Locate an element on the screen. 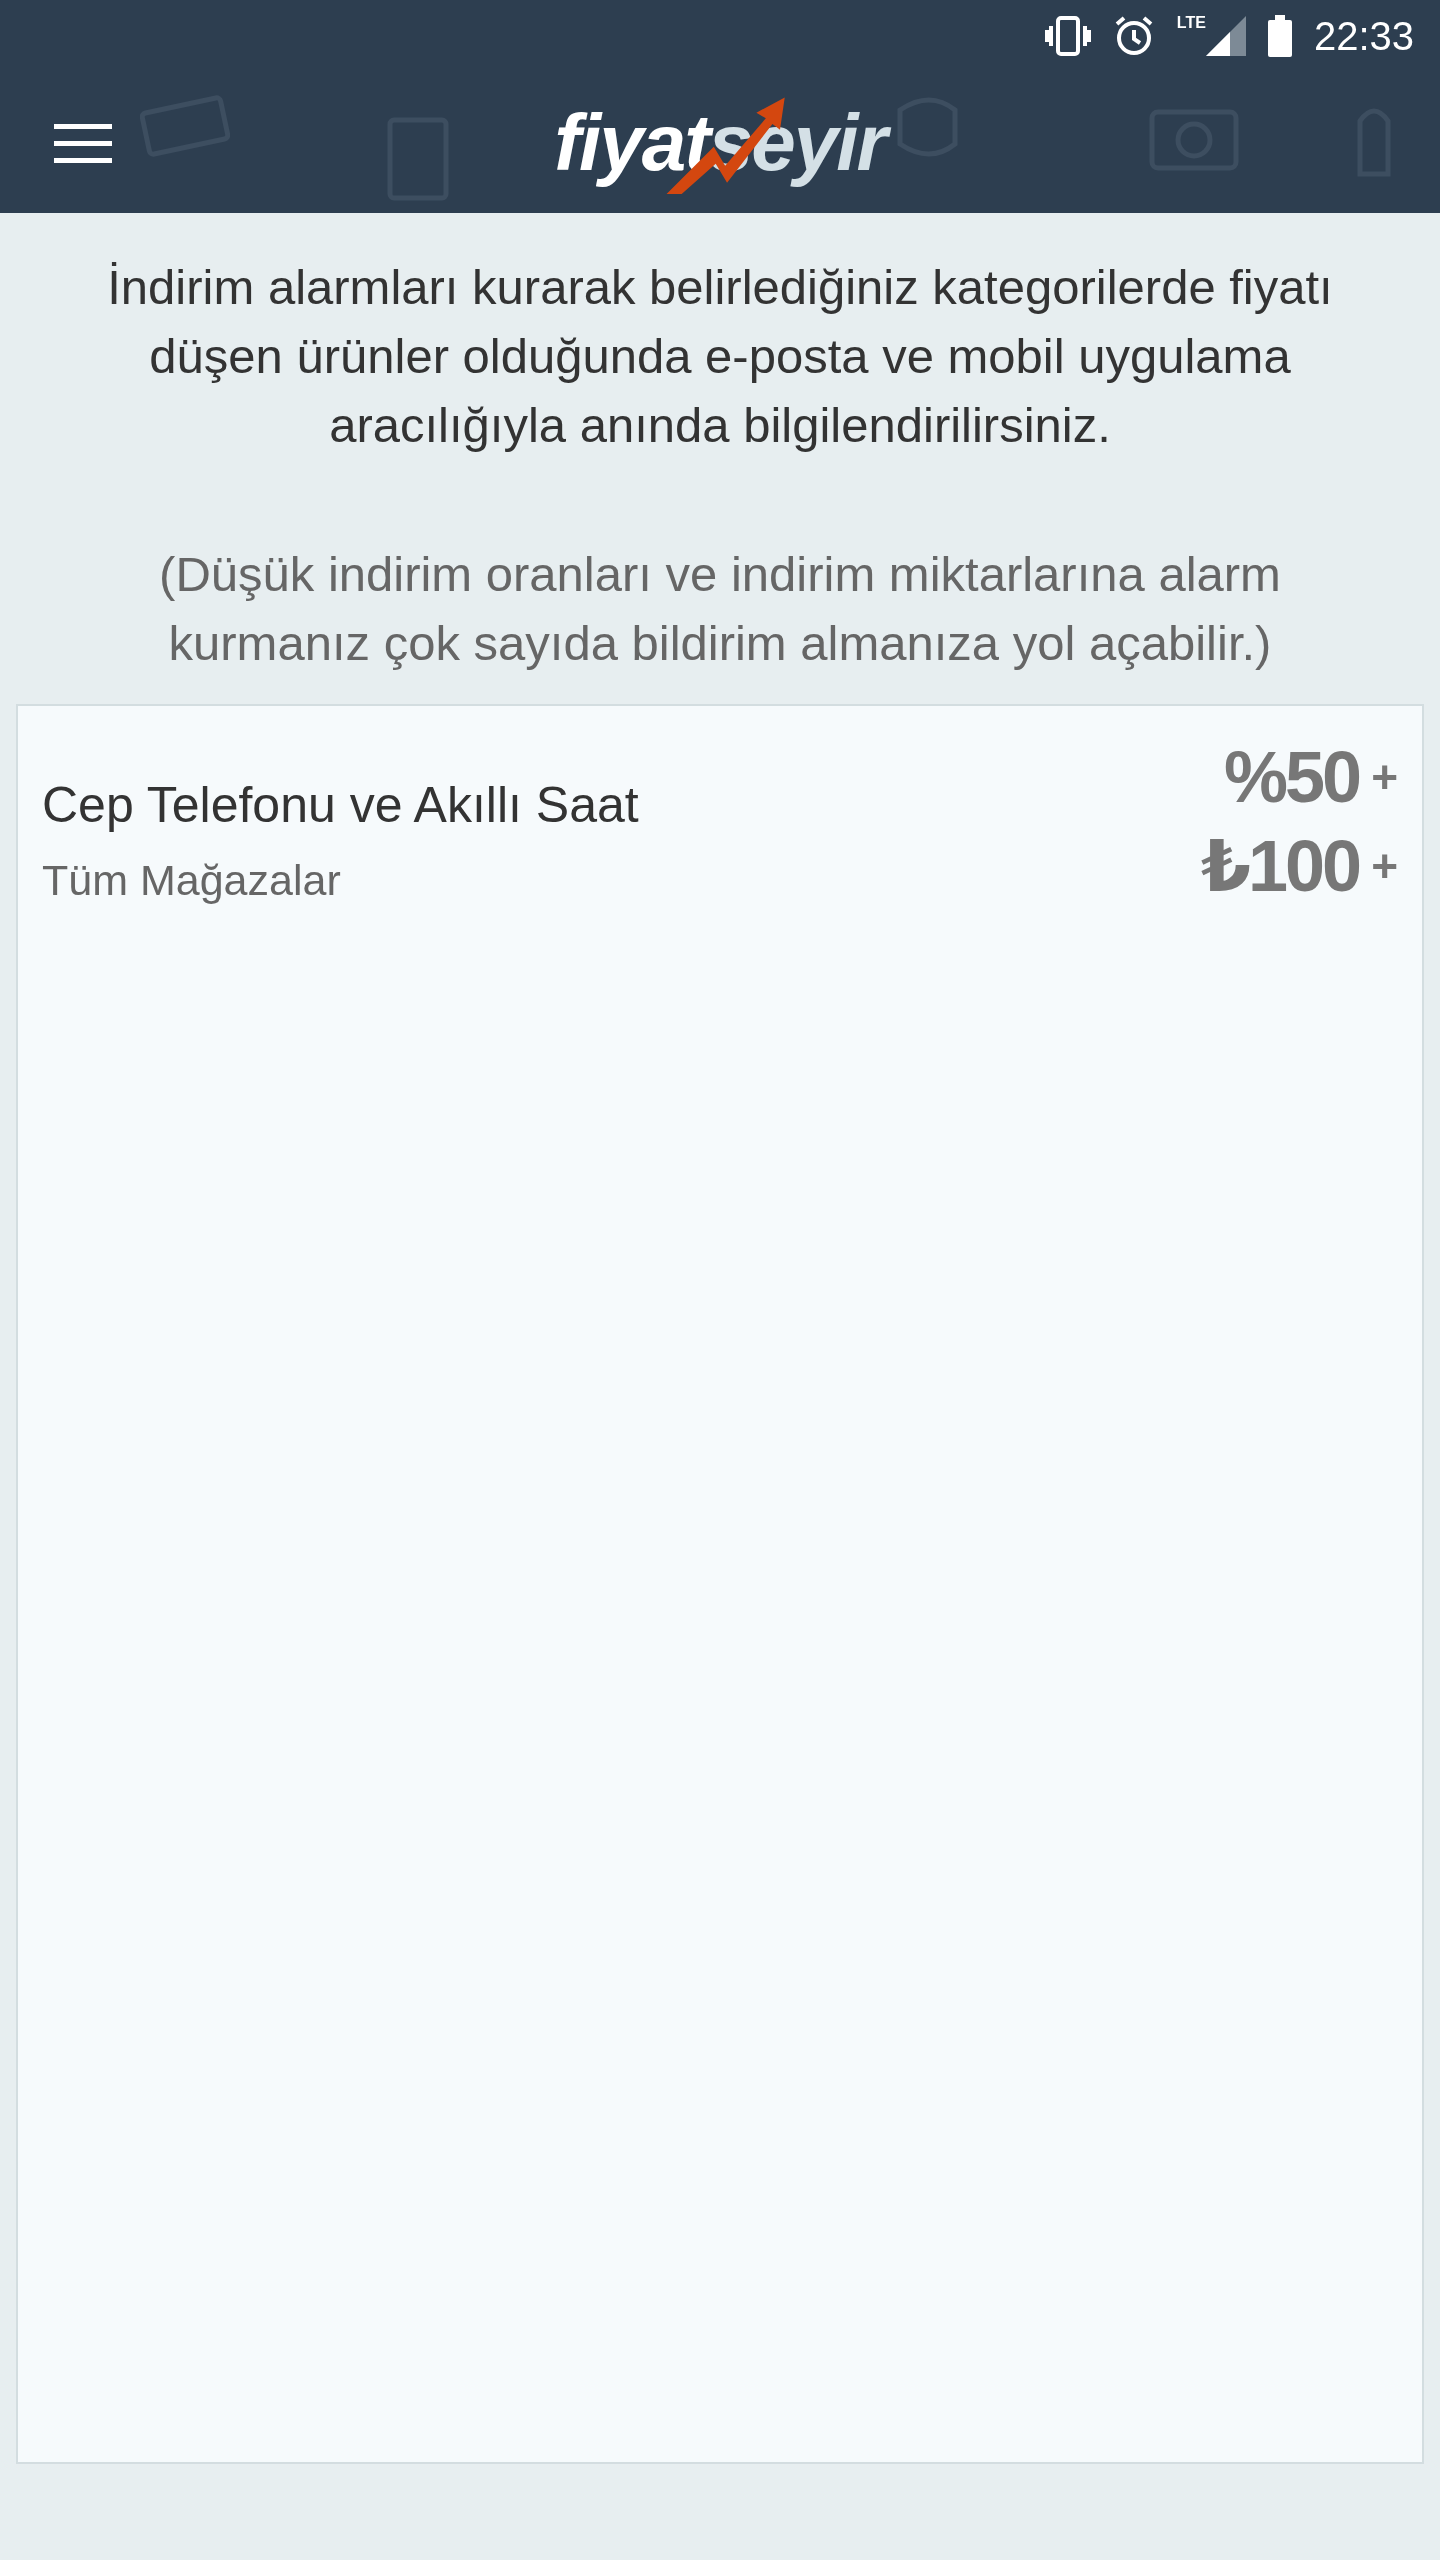  menu-icon is located at coordinates (83, 144).